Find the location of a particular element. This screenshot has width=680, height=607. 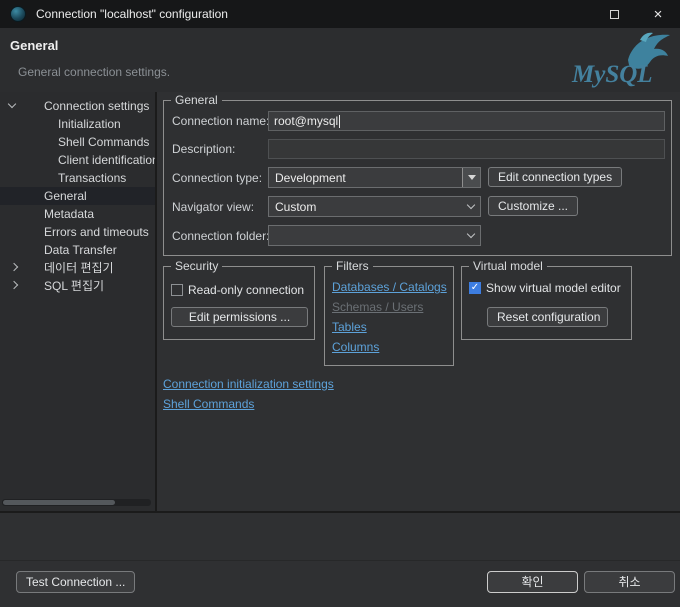

dropdown-arrow-icon is located at coordinates (471, 177).